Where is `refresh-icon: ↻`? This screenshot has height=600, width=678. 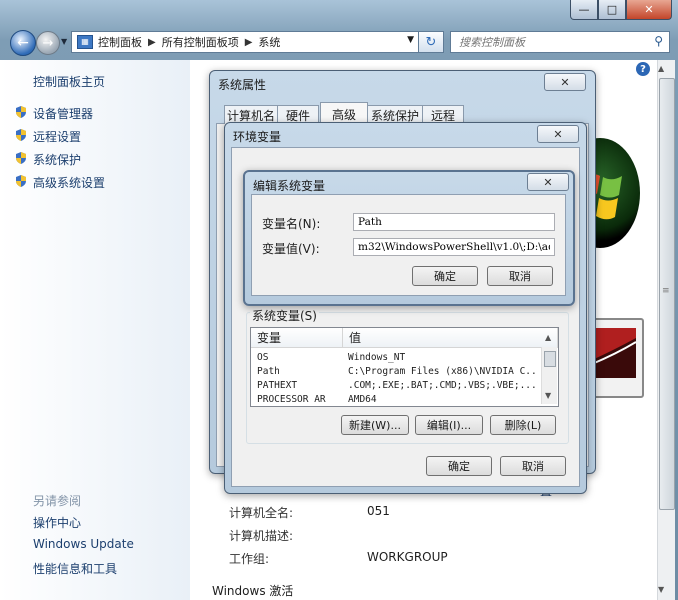 refresh-icon: ↻ is located at coordinates (431, 42).